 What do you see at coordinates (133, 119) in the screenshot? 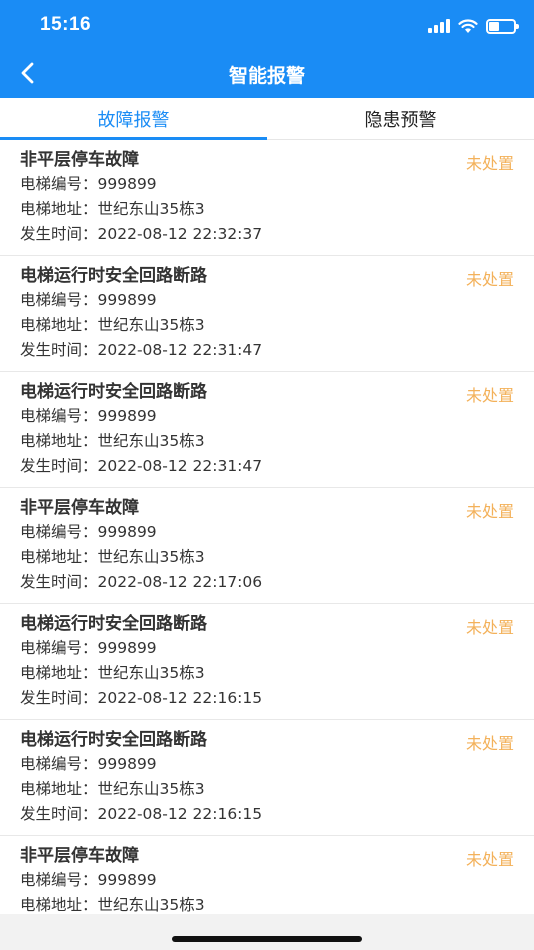
I see `tab-fault-alarm: 故障报警` at bounding box center [133, 119].